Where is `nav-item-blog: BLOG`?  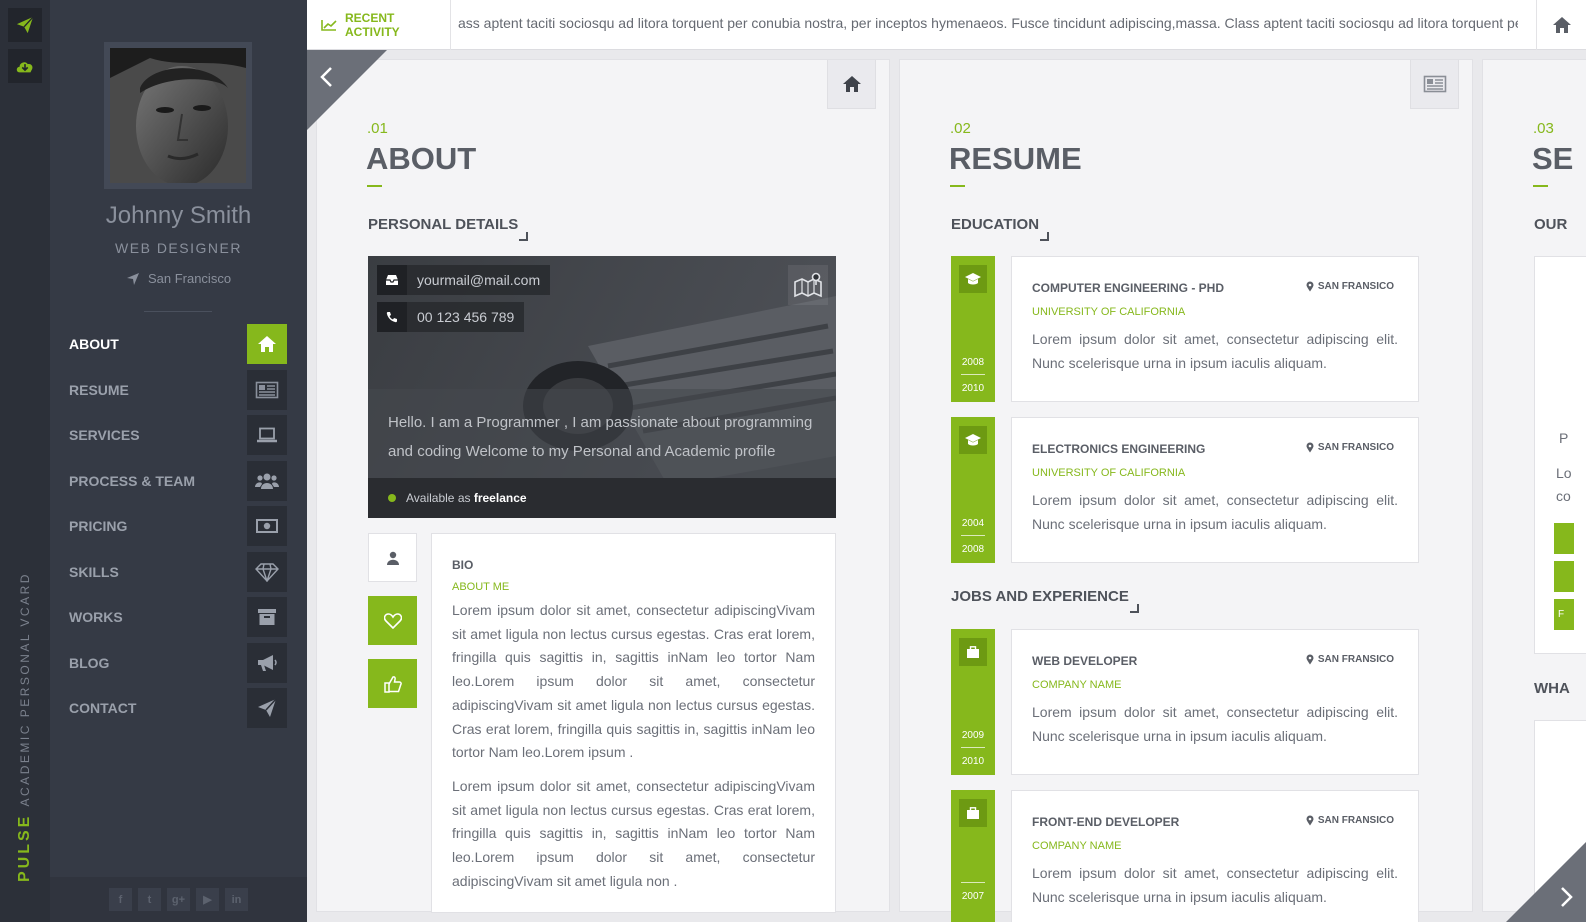 nav-item-blog: BLOG is located at coordinates (178, 663).